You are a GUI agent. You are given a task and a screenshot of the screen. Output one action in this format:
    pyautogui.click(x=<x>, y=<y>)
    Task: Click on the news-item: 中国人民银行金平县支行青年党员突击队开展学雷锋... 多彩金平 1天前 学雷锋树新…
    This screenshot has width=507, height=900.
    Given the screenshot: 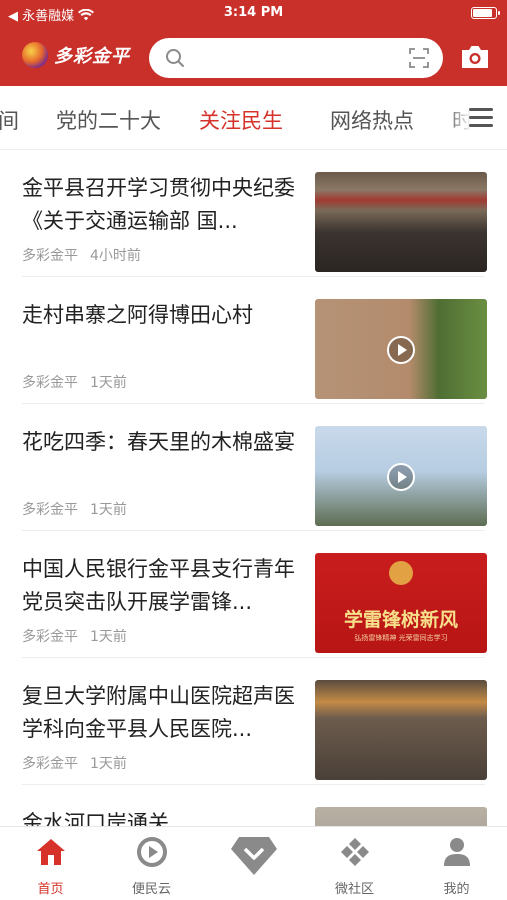 What is the action you would take?
    pyautogui.click(x=253, y=594)
    